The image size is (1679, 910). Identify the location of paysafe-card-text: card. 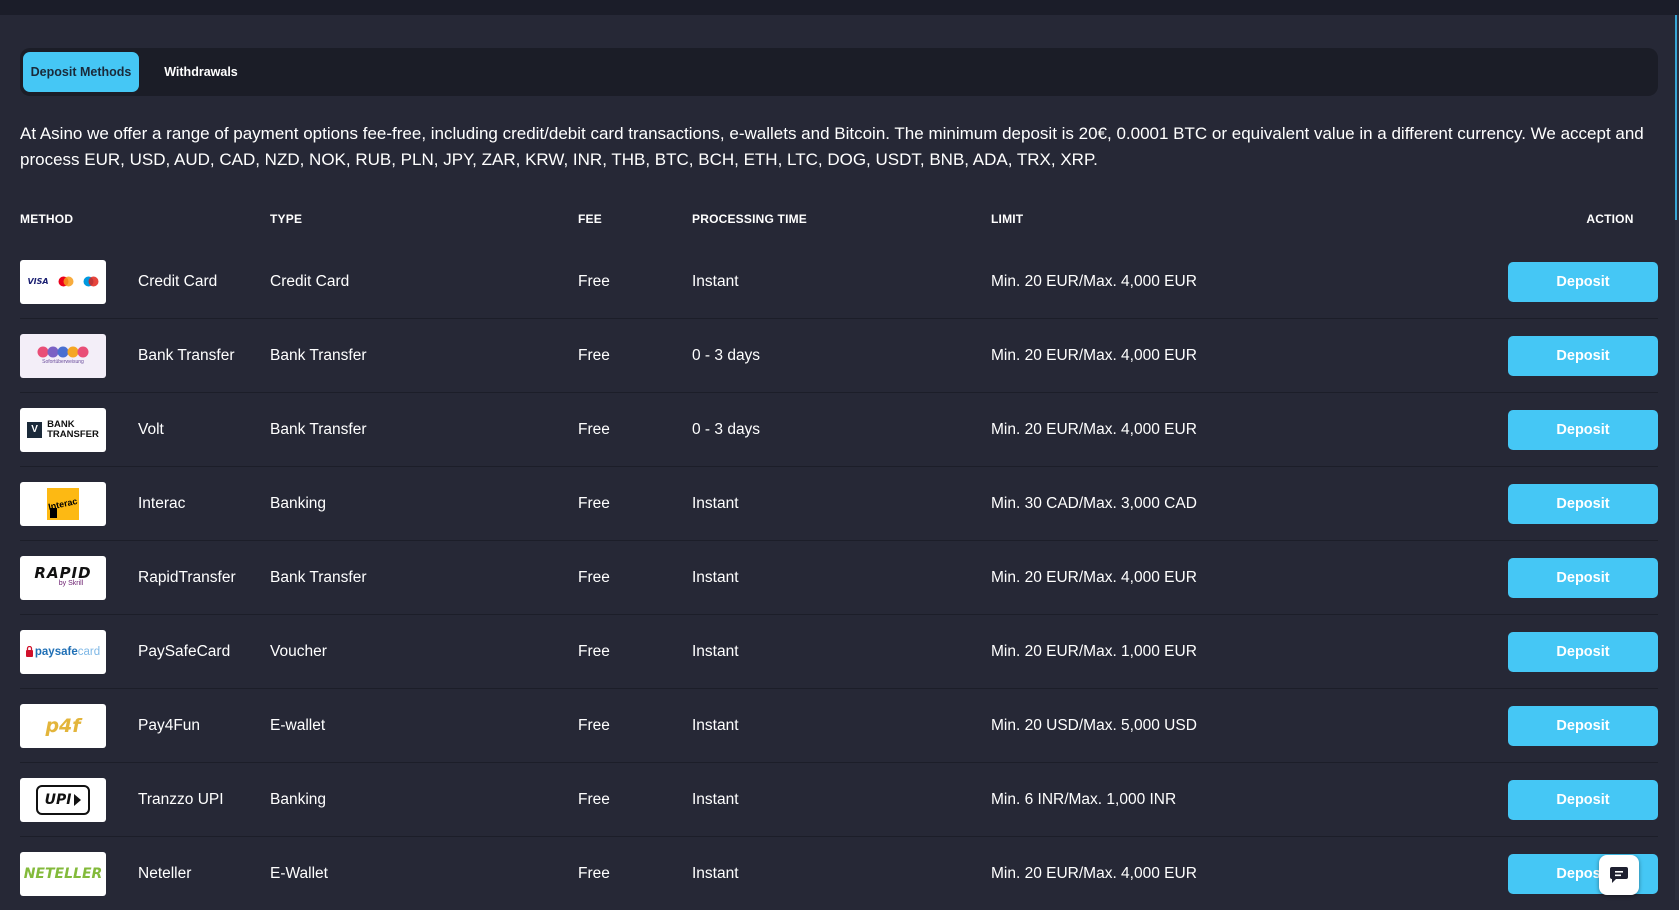
(89, 651).